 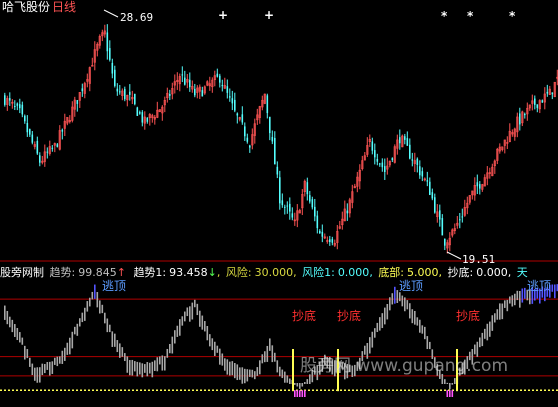 I want to click on signal-marker: *, so click(x=512, y=16).